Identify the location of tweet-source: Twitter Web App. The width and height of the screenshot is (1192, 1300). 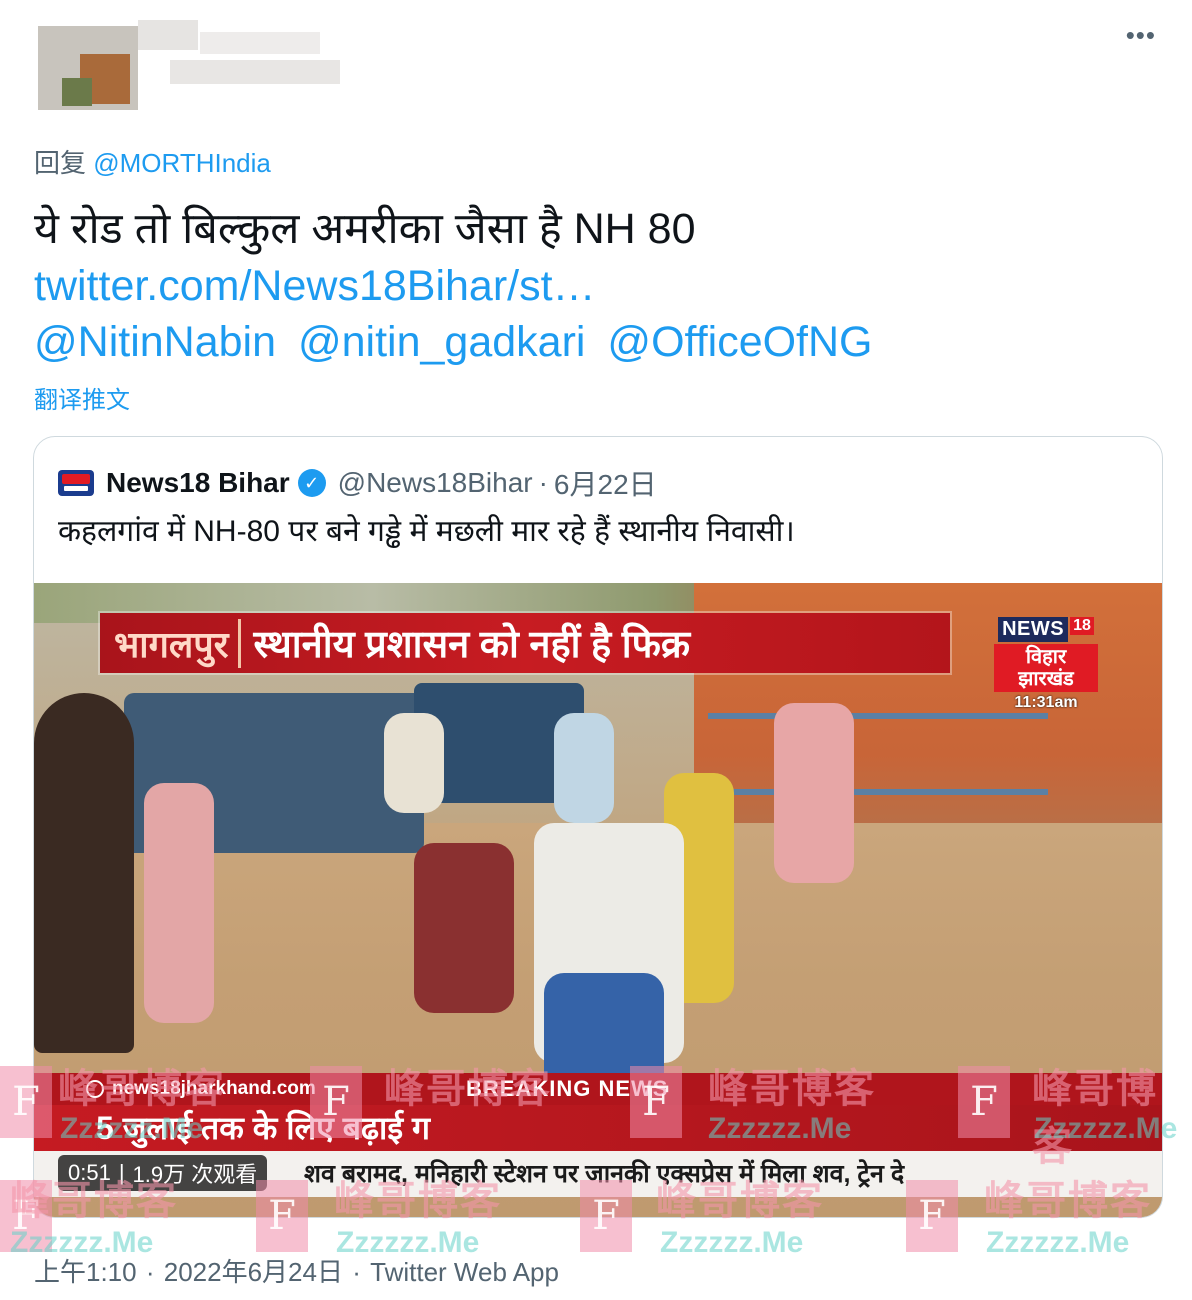
(464, 1272).